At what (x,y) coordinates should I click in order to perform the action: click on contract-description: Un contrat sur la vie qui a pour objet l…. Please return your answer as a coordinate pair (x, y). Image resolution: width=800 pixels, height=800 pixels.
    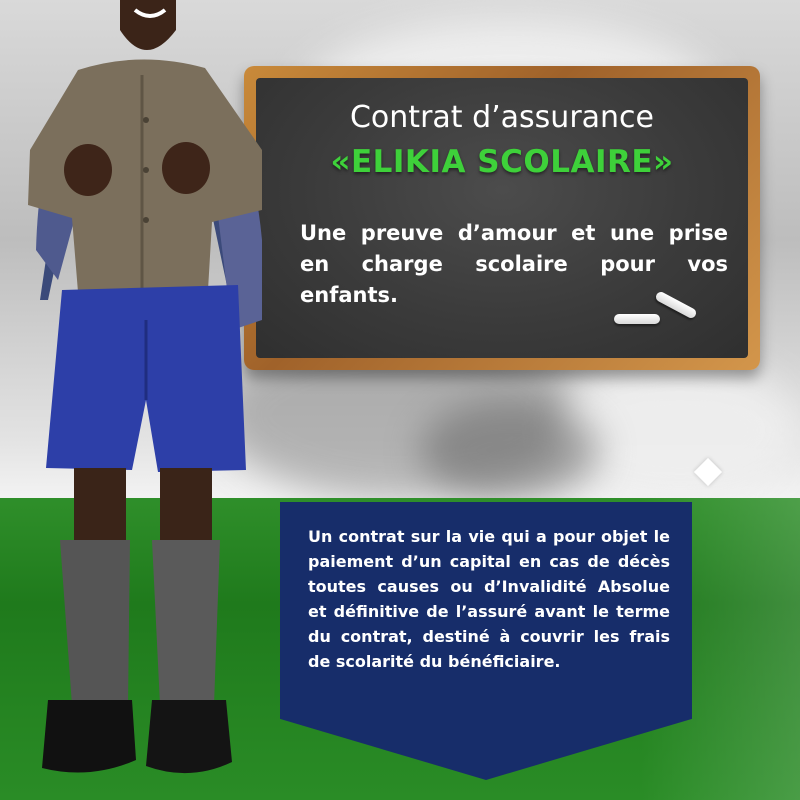
    Looking at the image, I should click on (489, 599).